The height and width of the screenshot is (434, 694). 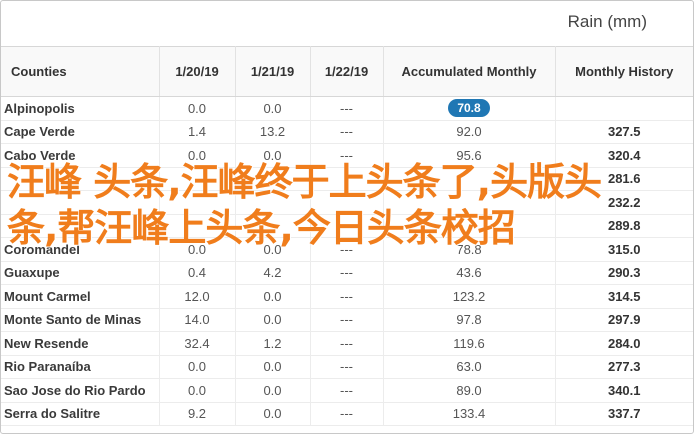 I want to click on table-row: Guaxupe 0.4 4.2 --- 43.6 290.3, so click(x=347, y=273).